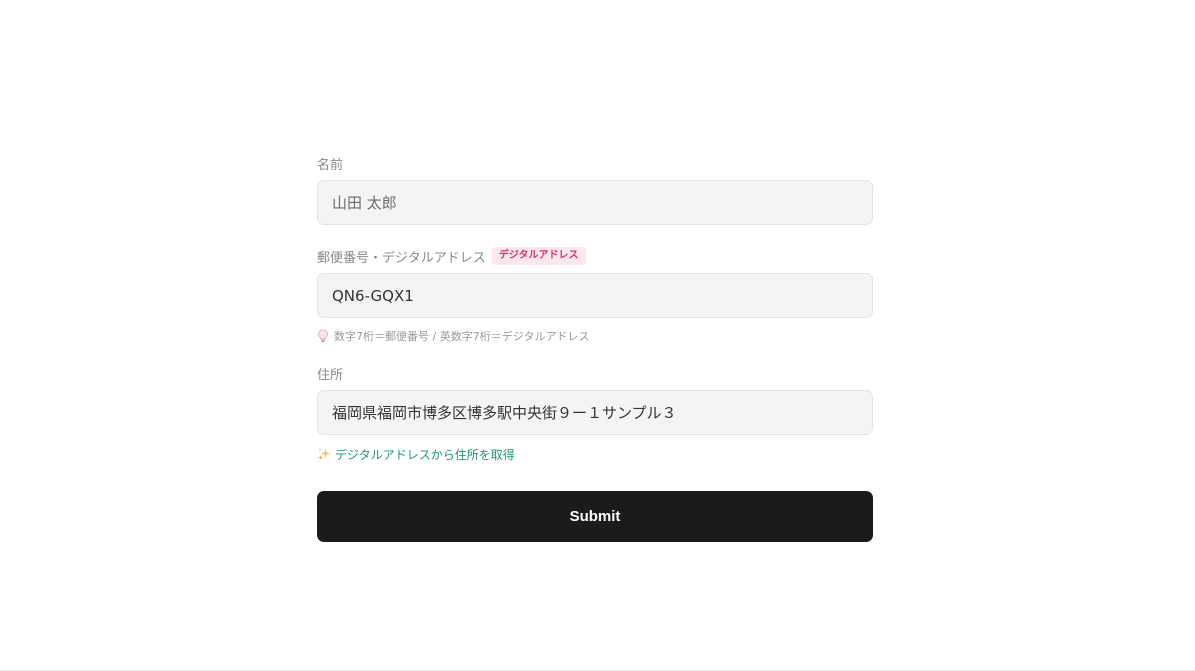  Describe the element at coordinates (595, 163) in the screenshot. I see `name-label: 名前` at that location.